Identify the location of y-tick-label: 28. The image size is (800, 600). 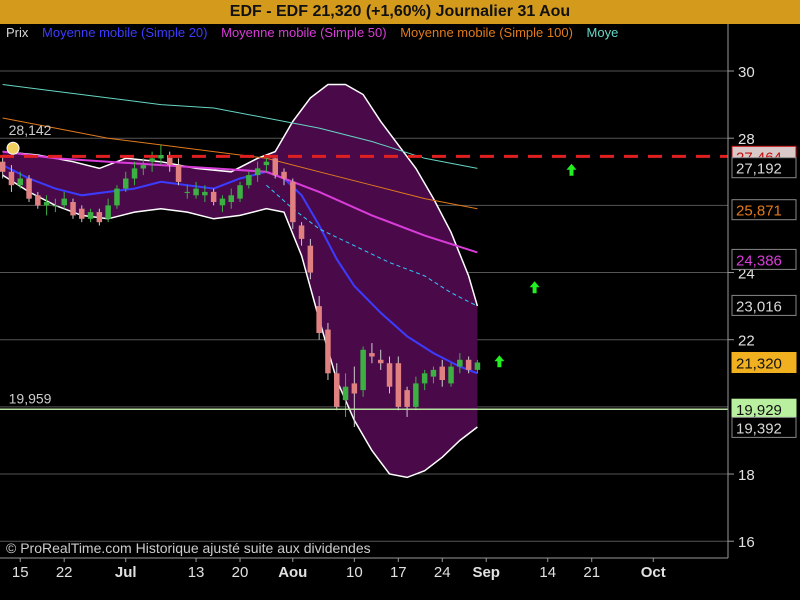
(746, 139).